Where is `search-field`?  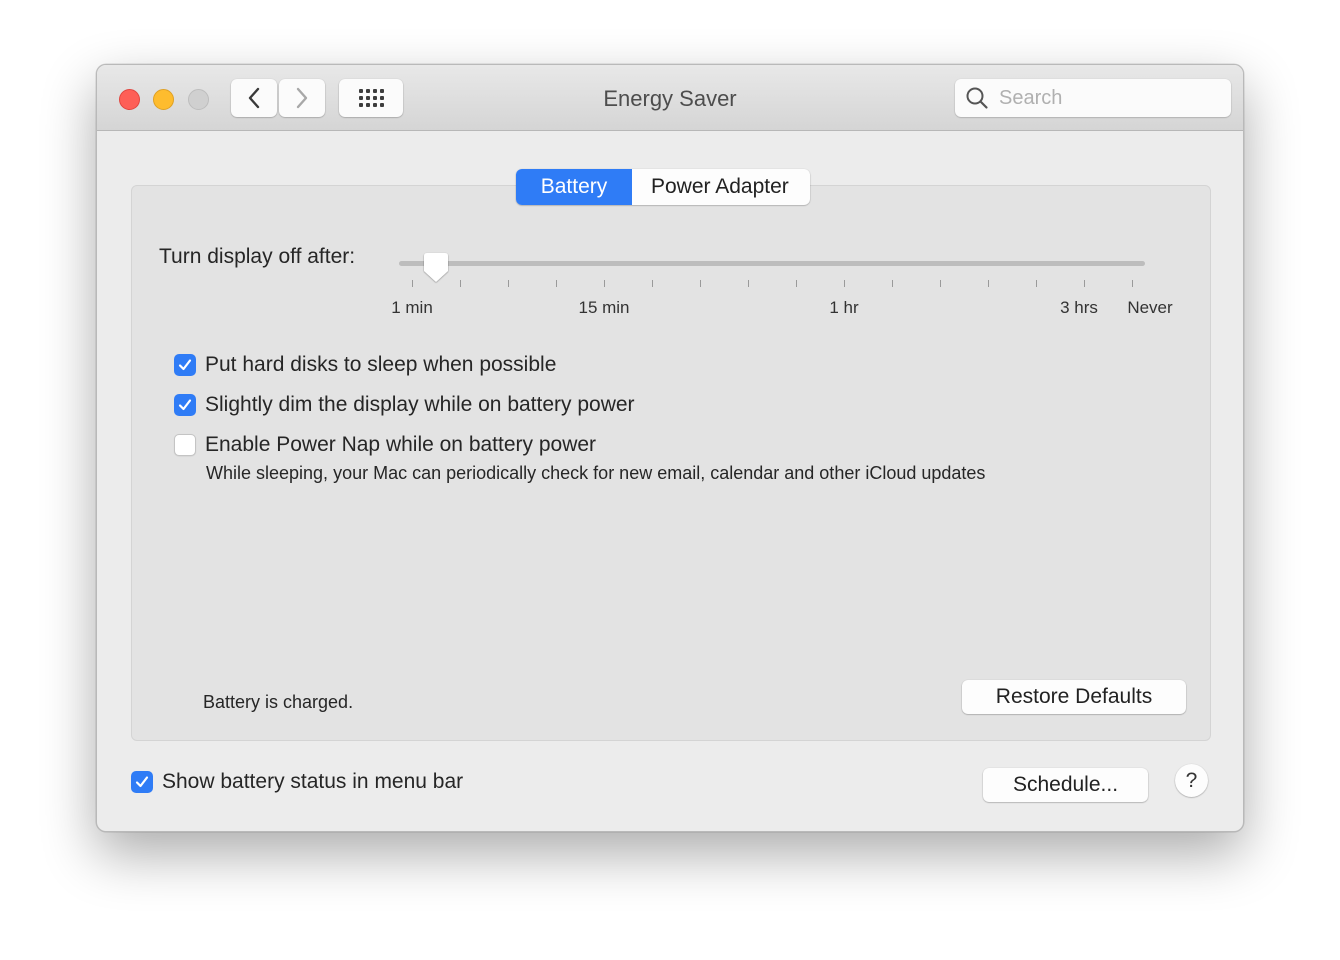 search-field is located at coordinates (1093, 98).